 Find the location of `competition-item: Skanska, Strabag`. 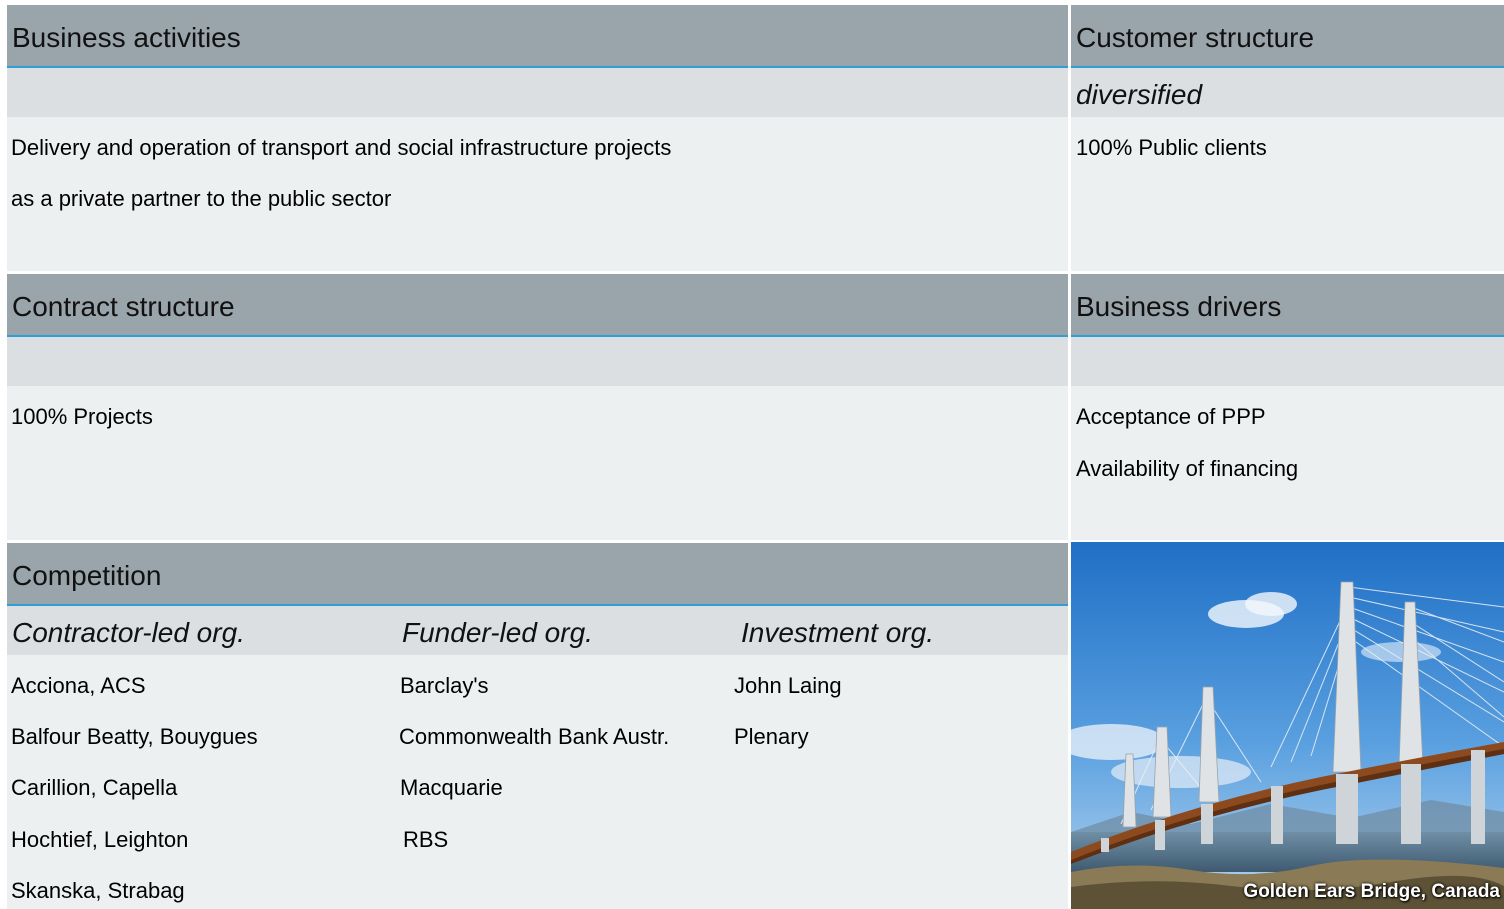

competition-item: Skanska, Strabag is located at coordinates (98, 890).